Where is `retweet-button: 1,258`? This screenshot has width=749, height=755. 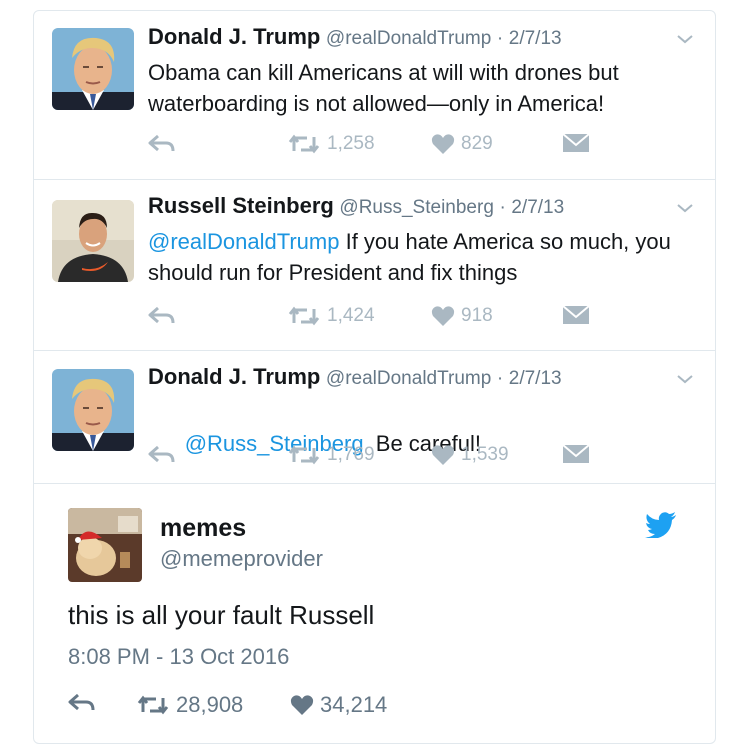
retweet-button: 1,258 is located at coordinates (331, 144).